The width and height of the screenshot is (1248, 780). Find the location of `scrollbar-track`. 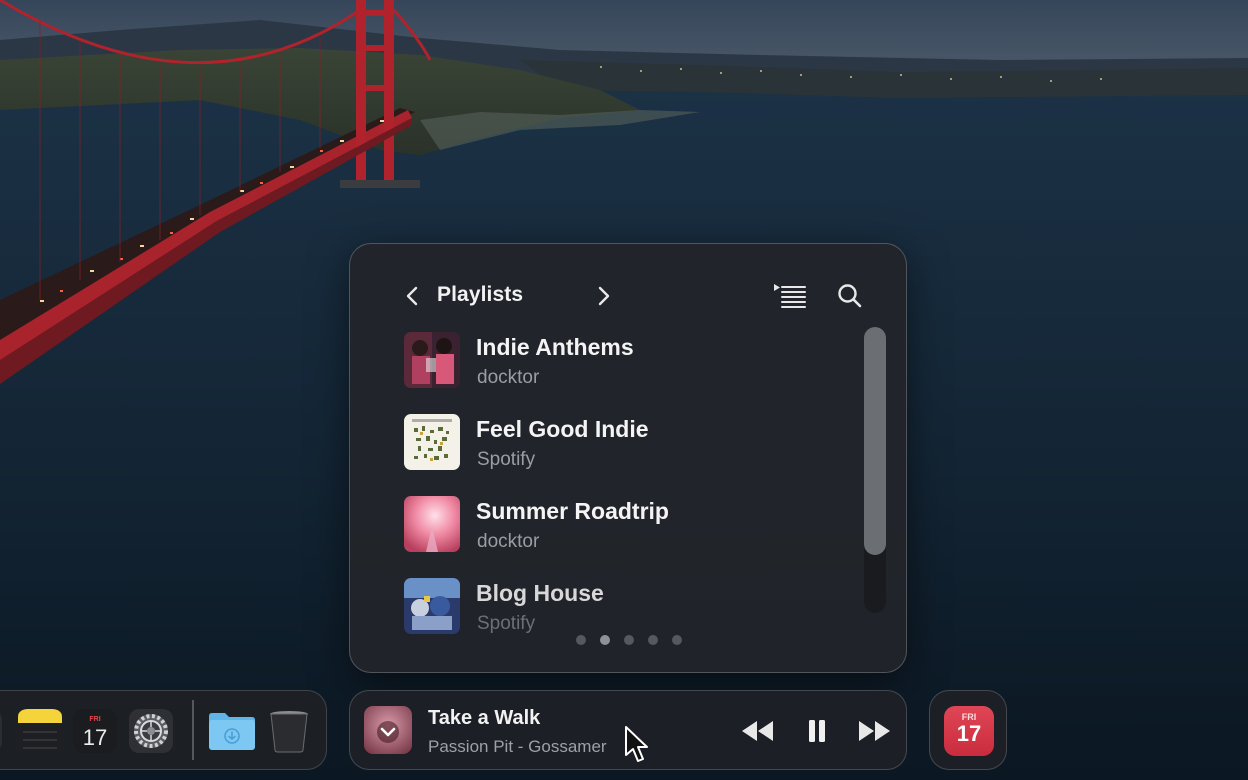

scrollbar-track is located at coordinates (875, 470).